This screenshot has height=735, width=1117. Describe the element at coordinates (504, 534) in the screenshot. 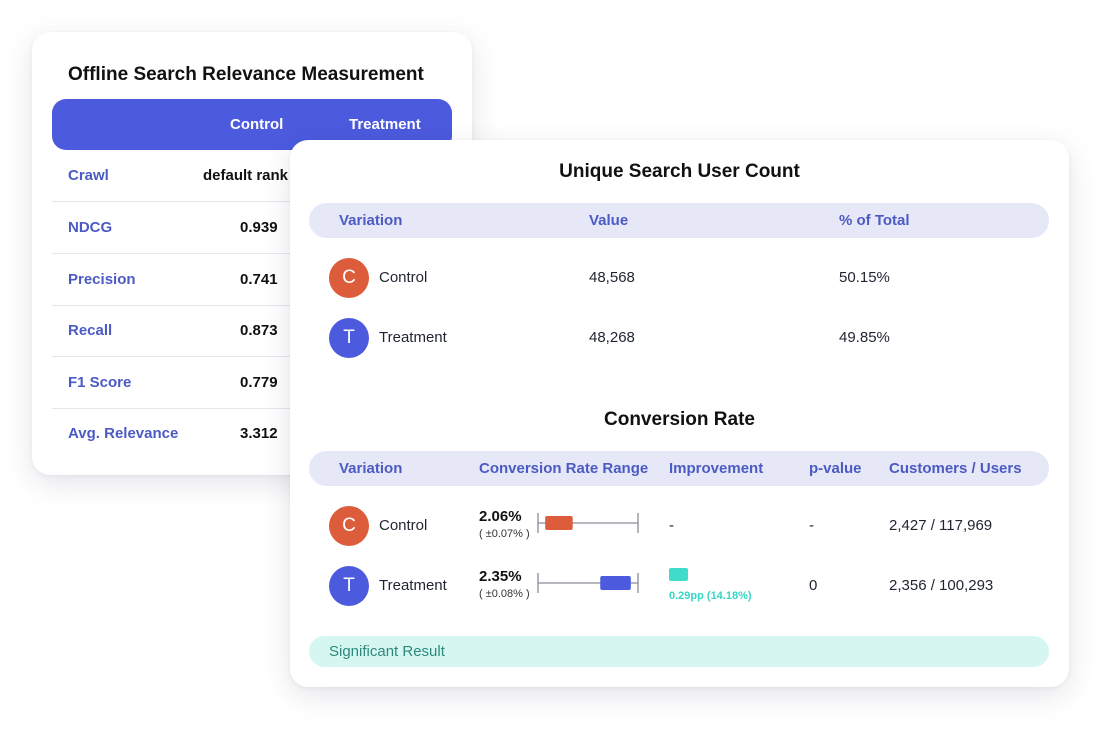

I see `confidence-interval: ( ±0.07% )` at that location.